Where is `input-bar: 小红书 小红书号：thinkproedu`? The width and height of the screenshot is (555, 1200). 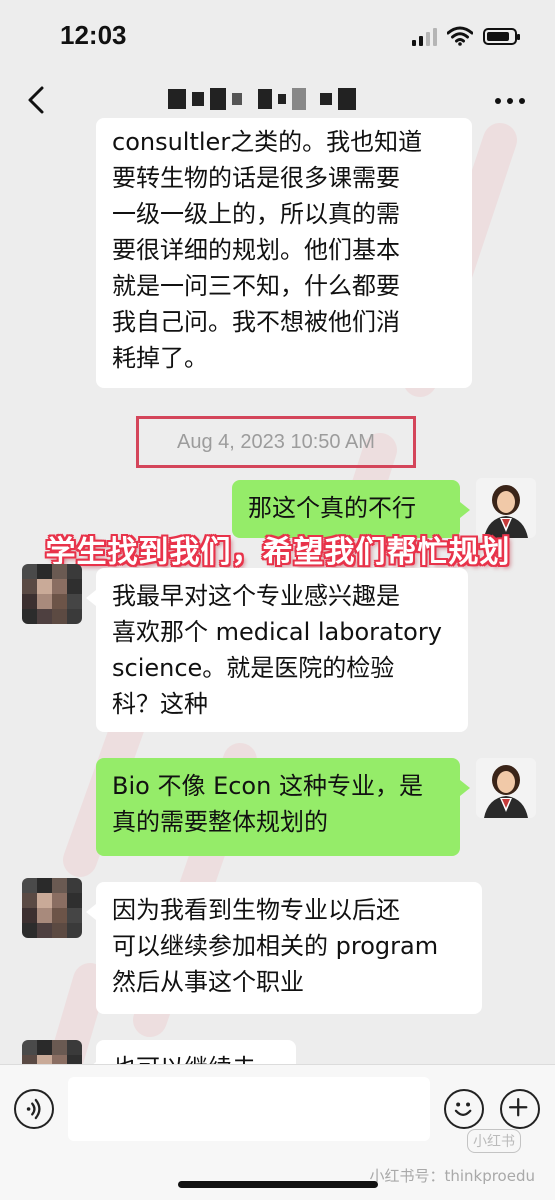 input-bar: 小红书 小红书号：thinkproedu is located at coordinates (277, 1132).